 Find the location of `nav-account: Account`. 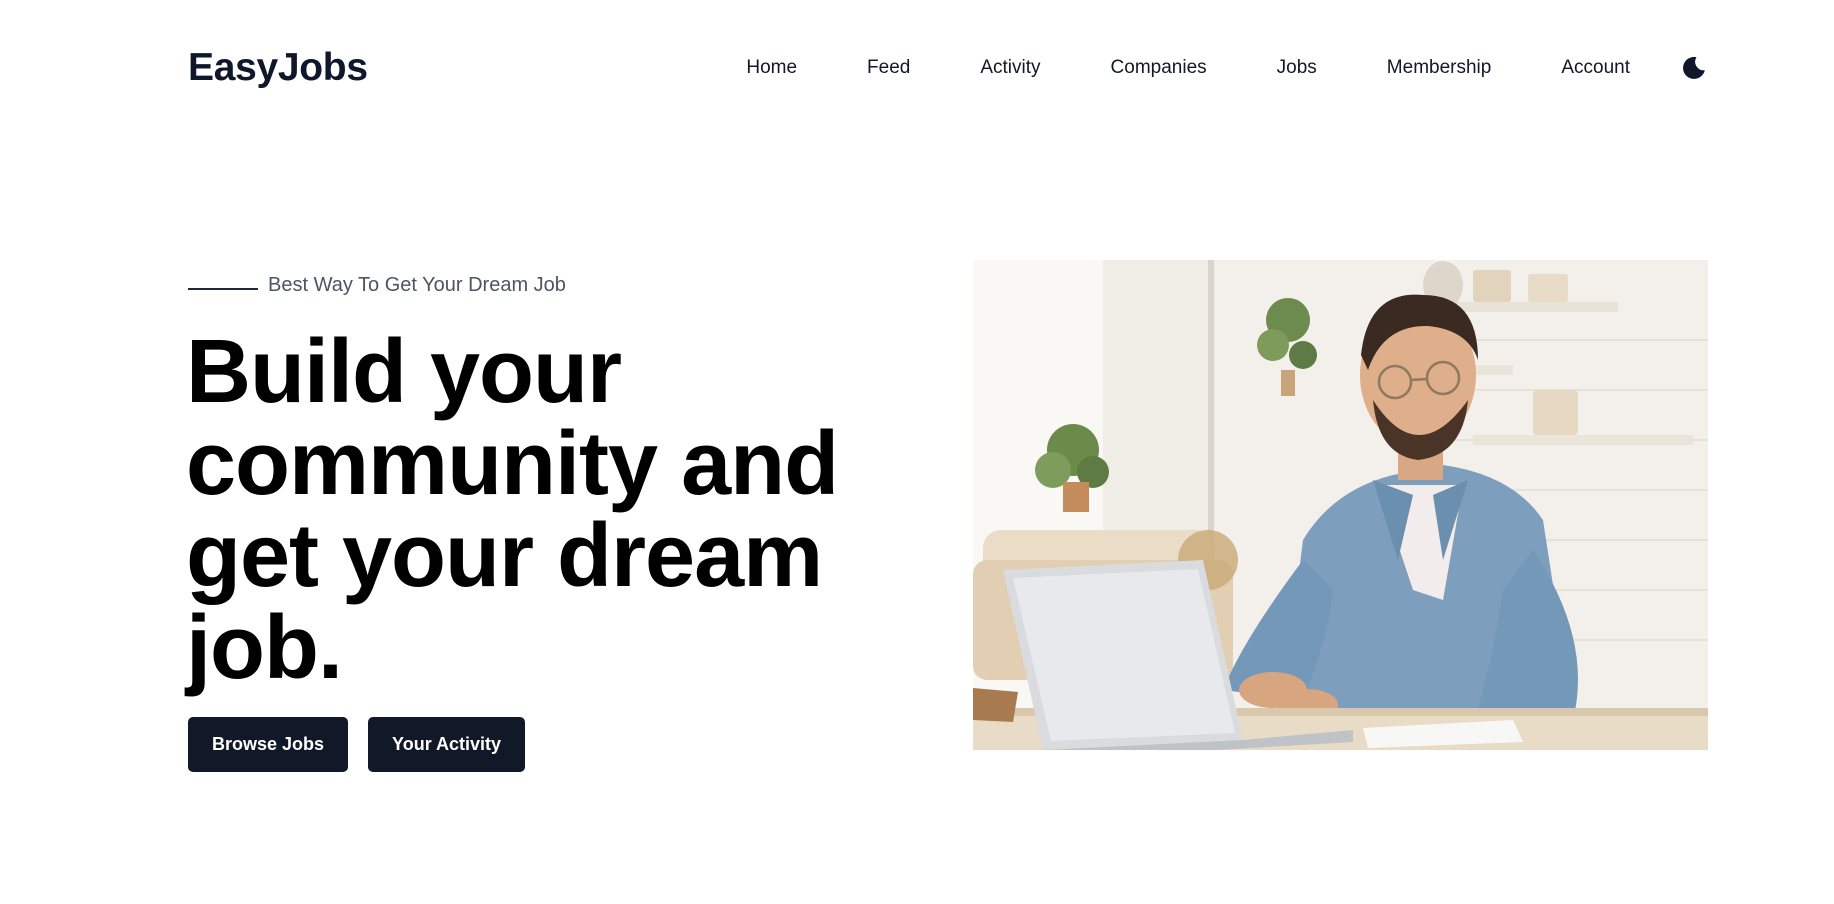

nav-account: Account is located at coordinates (1595, 68).